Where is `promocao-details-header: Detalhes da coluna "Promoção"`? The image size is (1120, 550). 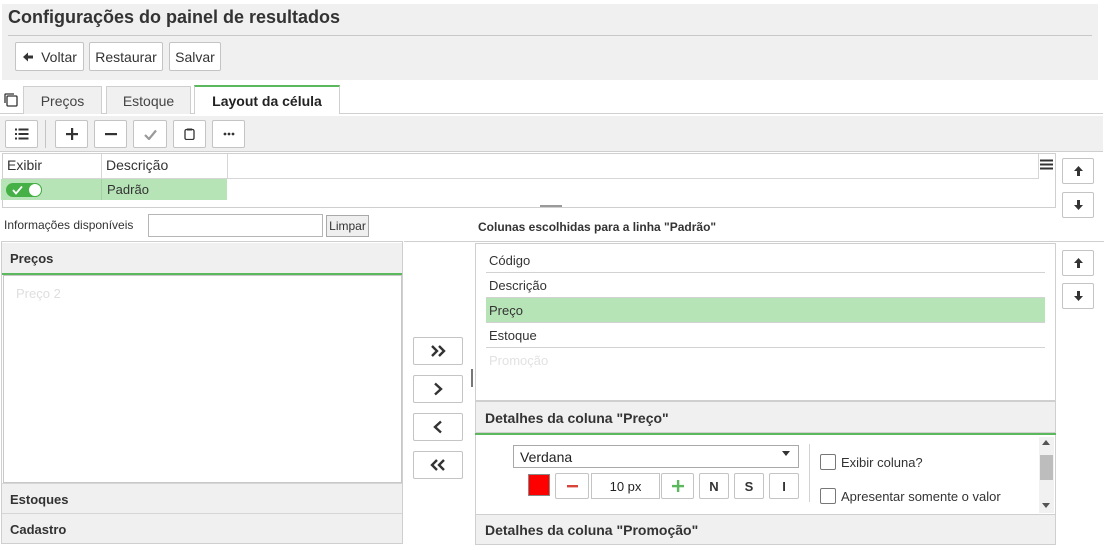
promocao-details-header: Detalhes da coluna "Promoção" is located at coordinates (765, 529).